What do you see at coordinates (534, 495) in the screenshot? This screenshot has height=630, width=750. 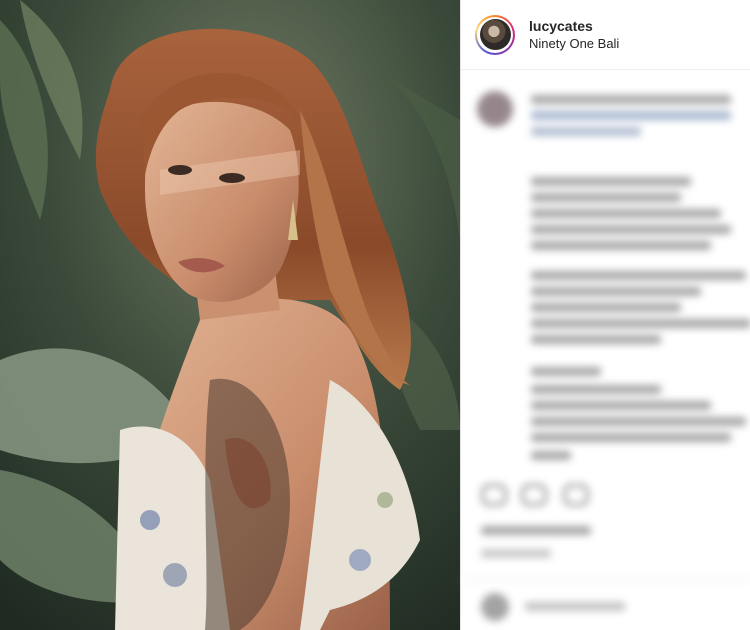 I see `comment-icon` at bounding box center [534, 495].